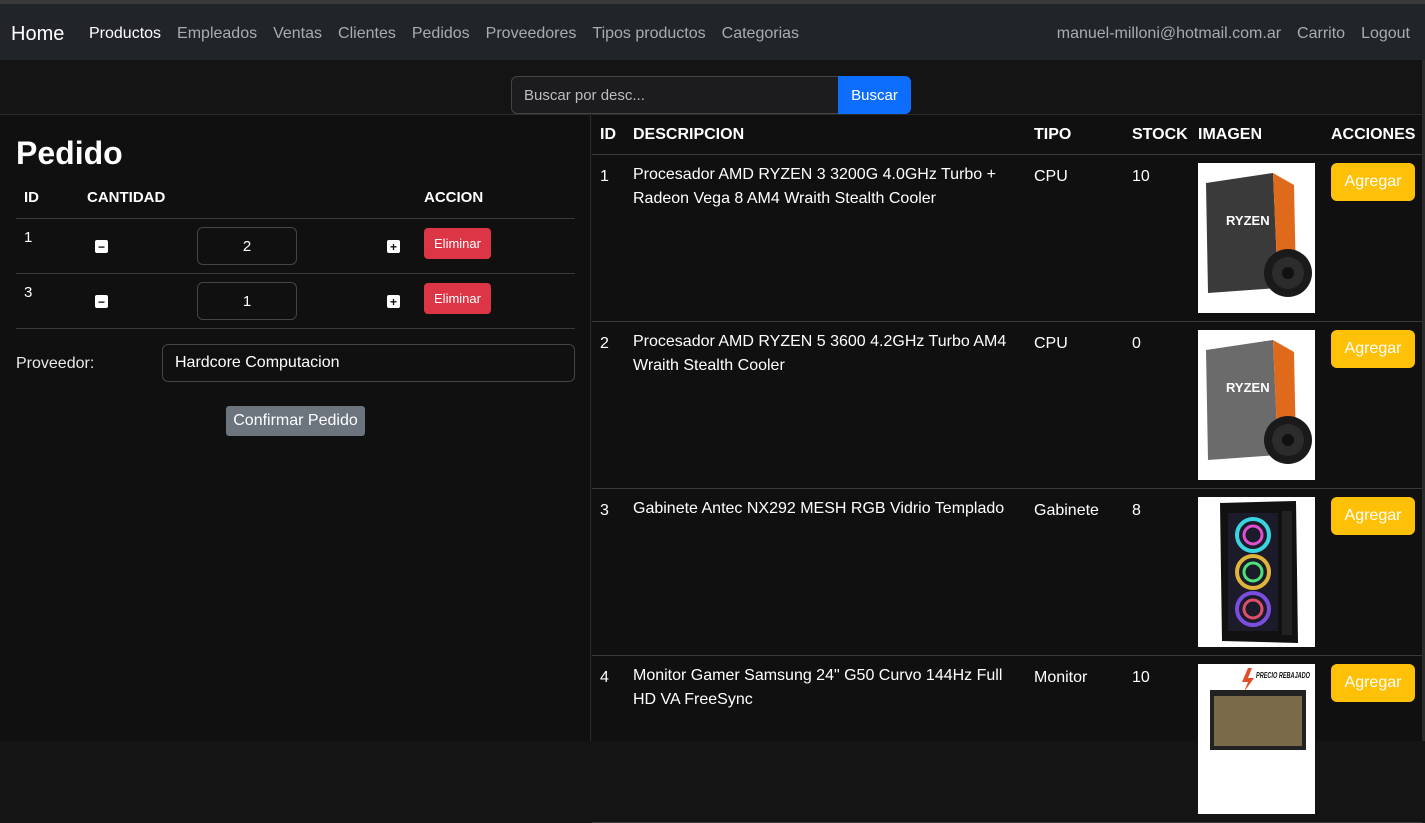  Describe the element at coordinates (1160, 134) in the screenshot. I see `products-col-stock: STOCK` at that location.